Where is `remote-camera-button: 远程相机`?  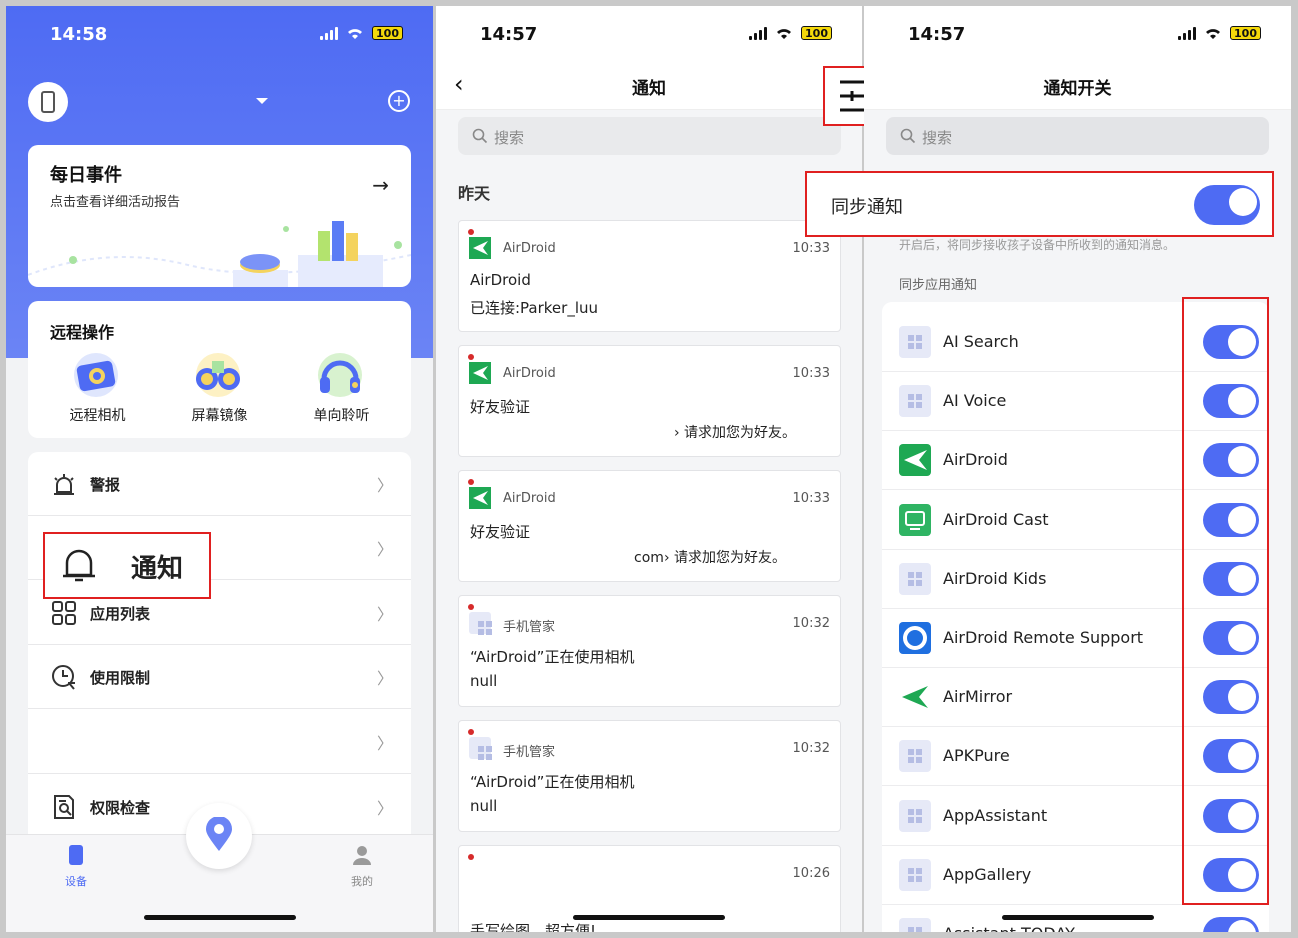 remote-camera-button: 远程相机 is located at coordinates (97, 389).